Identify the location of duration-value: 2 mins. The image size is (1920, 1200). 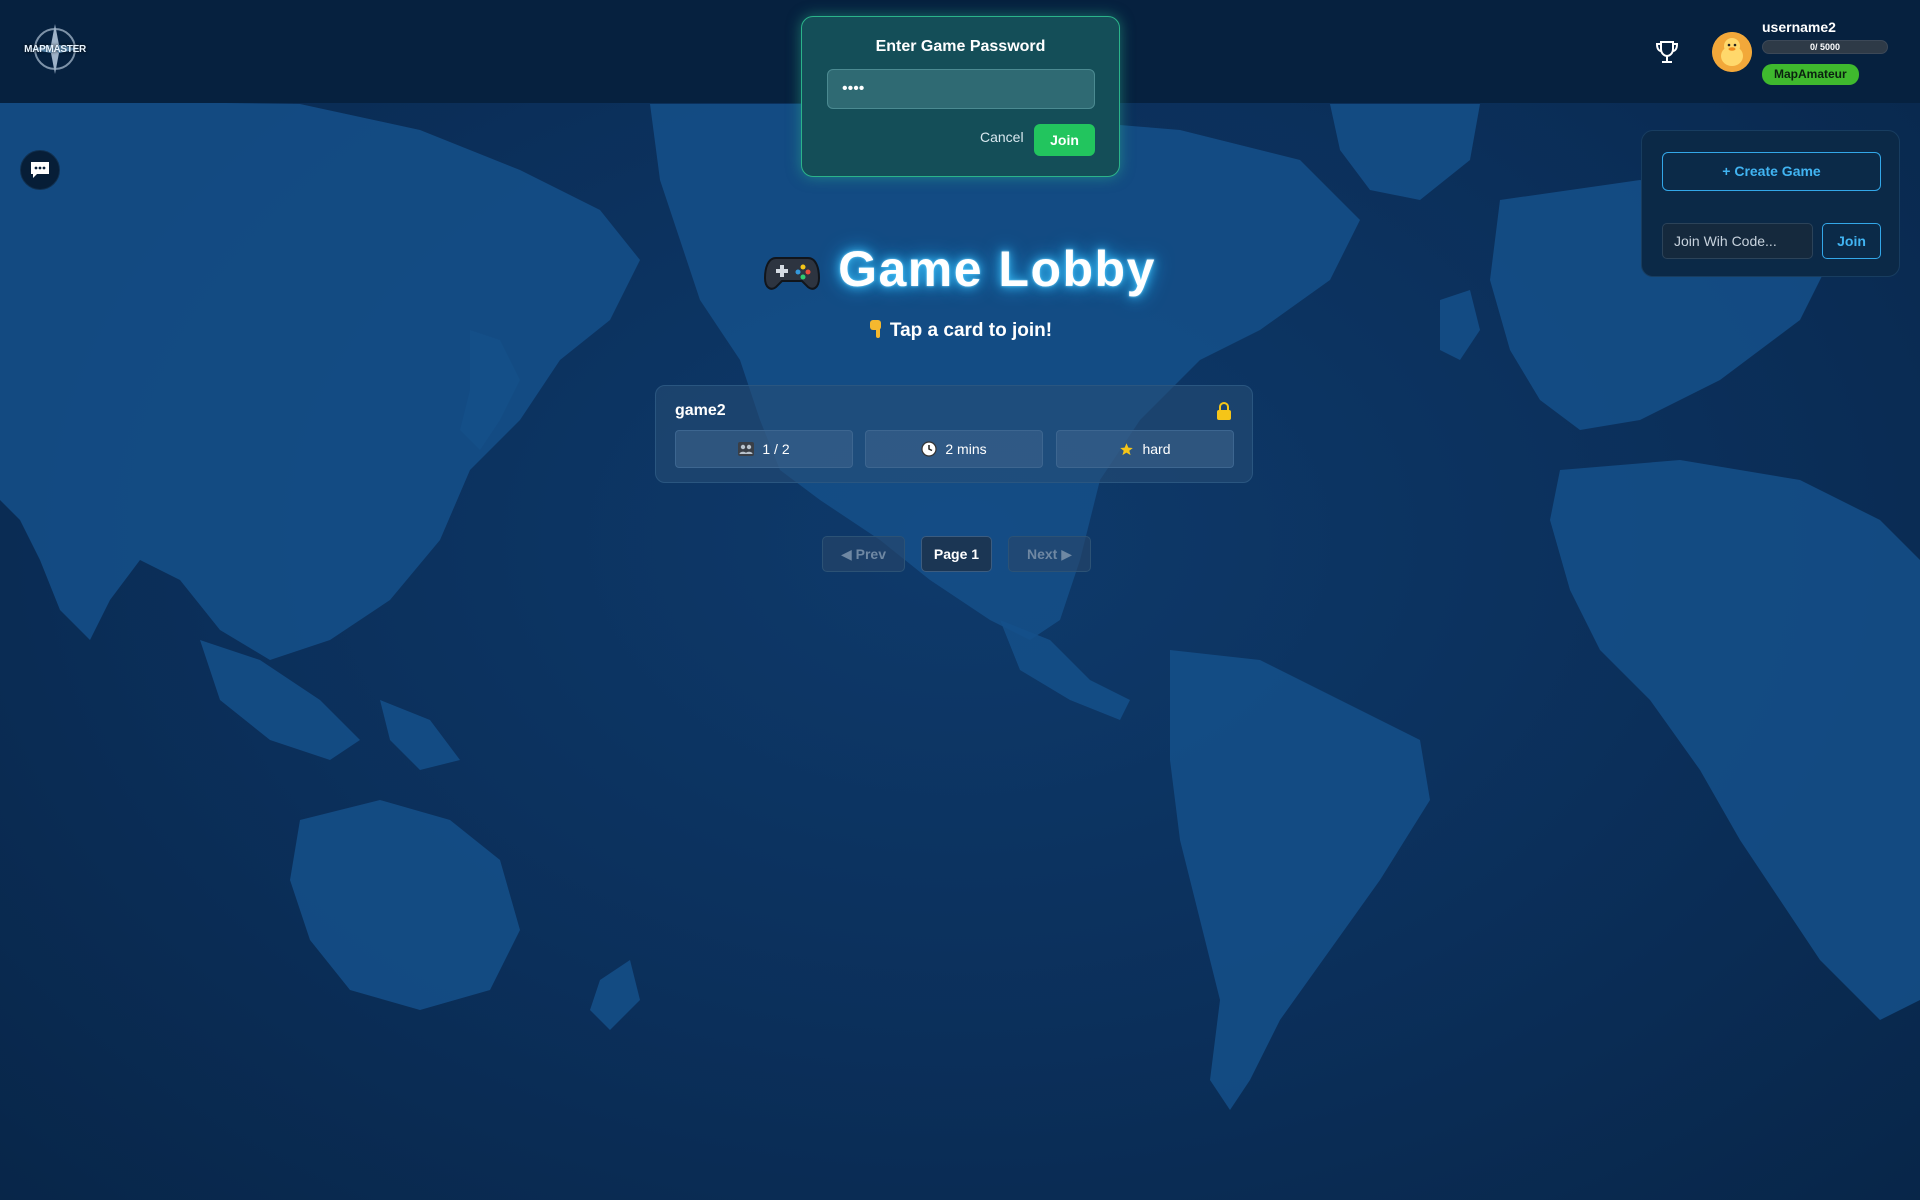
(966, 449).